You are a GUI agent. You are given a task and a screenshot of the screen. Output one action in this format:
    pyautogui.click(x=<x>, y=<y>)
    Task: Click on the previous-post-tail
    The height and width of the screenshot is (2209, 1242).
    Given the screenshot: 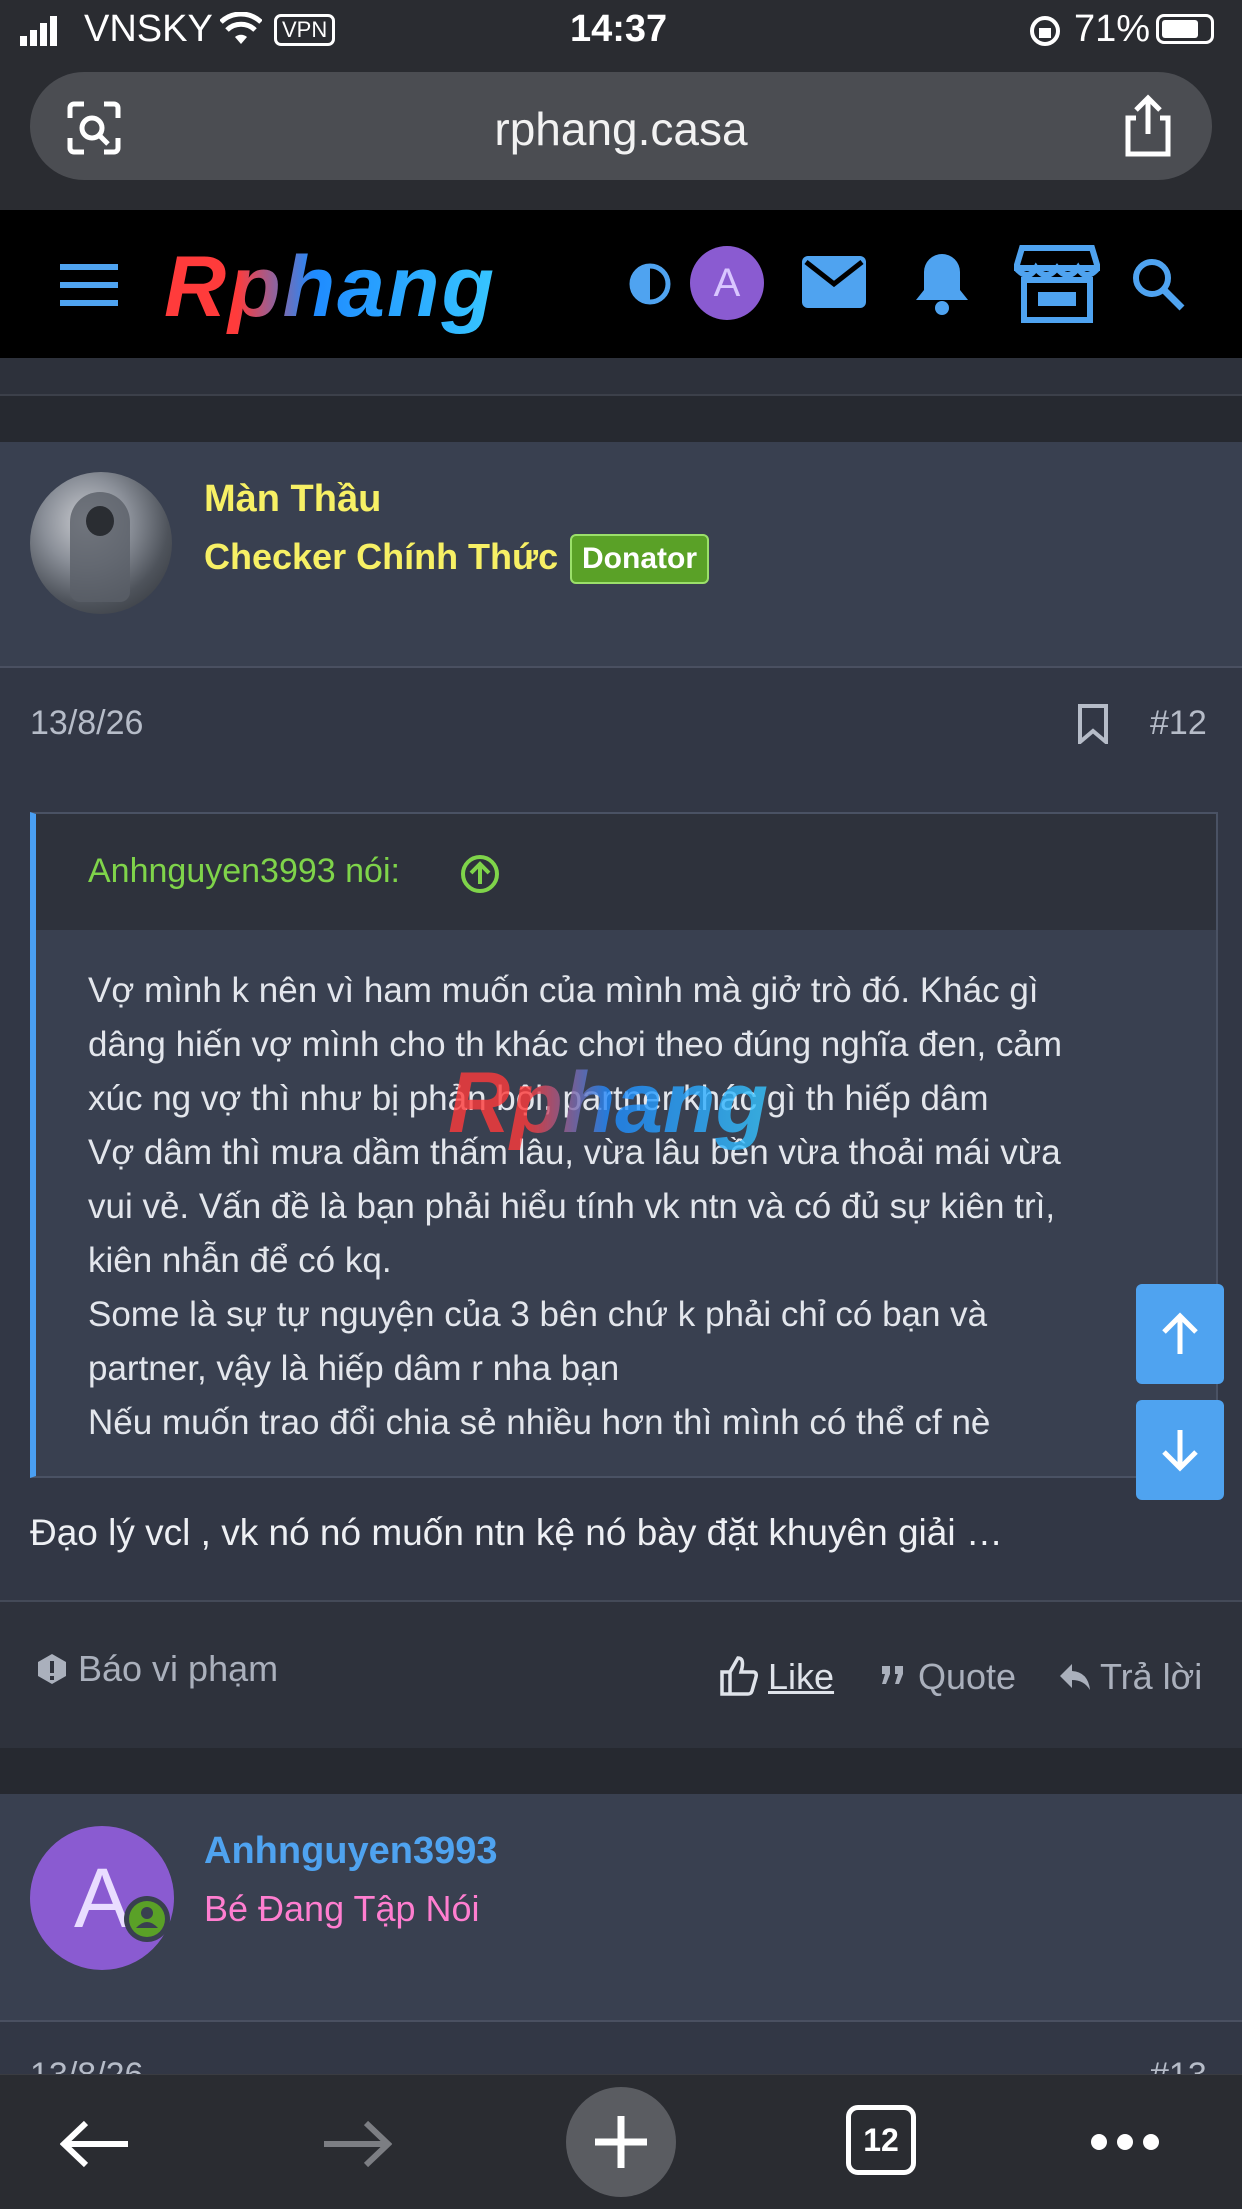 What is the action you would take?
    pyautogui.click(x=621, y=377)
    